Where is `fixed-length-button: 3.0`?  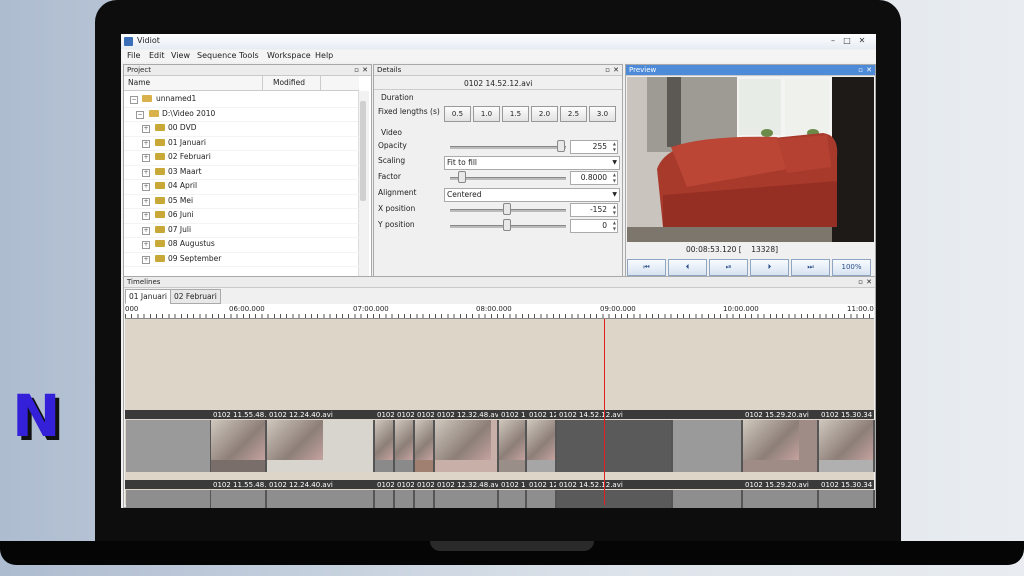 fixed-length-button: 3.0 is located at coordinates (602, 114).